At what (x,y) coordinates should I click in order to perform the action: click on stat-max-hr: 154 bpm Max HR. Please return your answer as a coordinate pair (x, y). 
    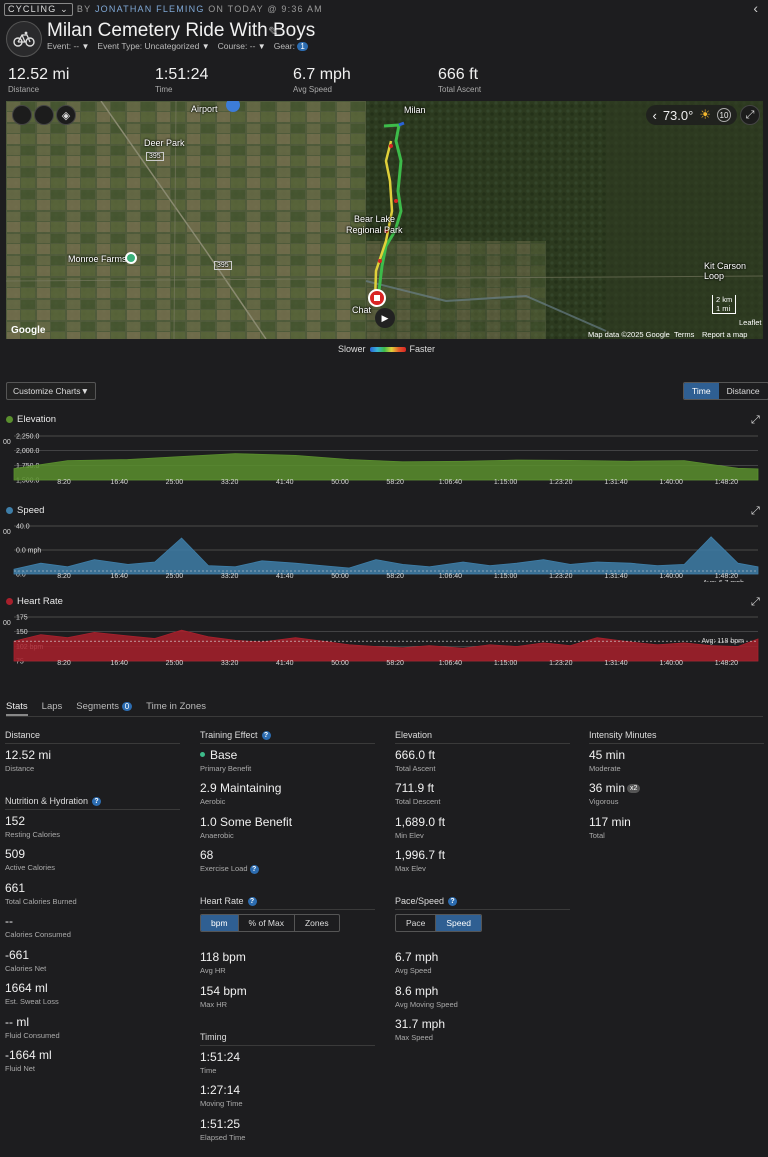
    Looking at the image, I should click on (223, 996).